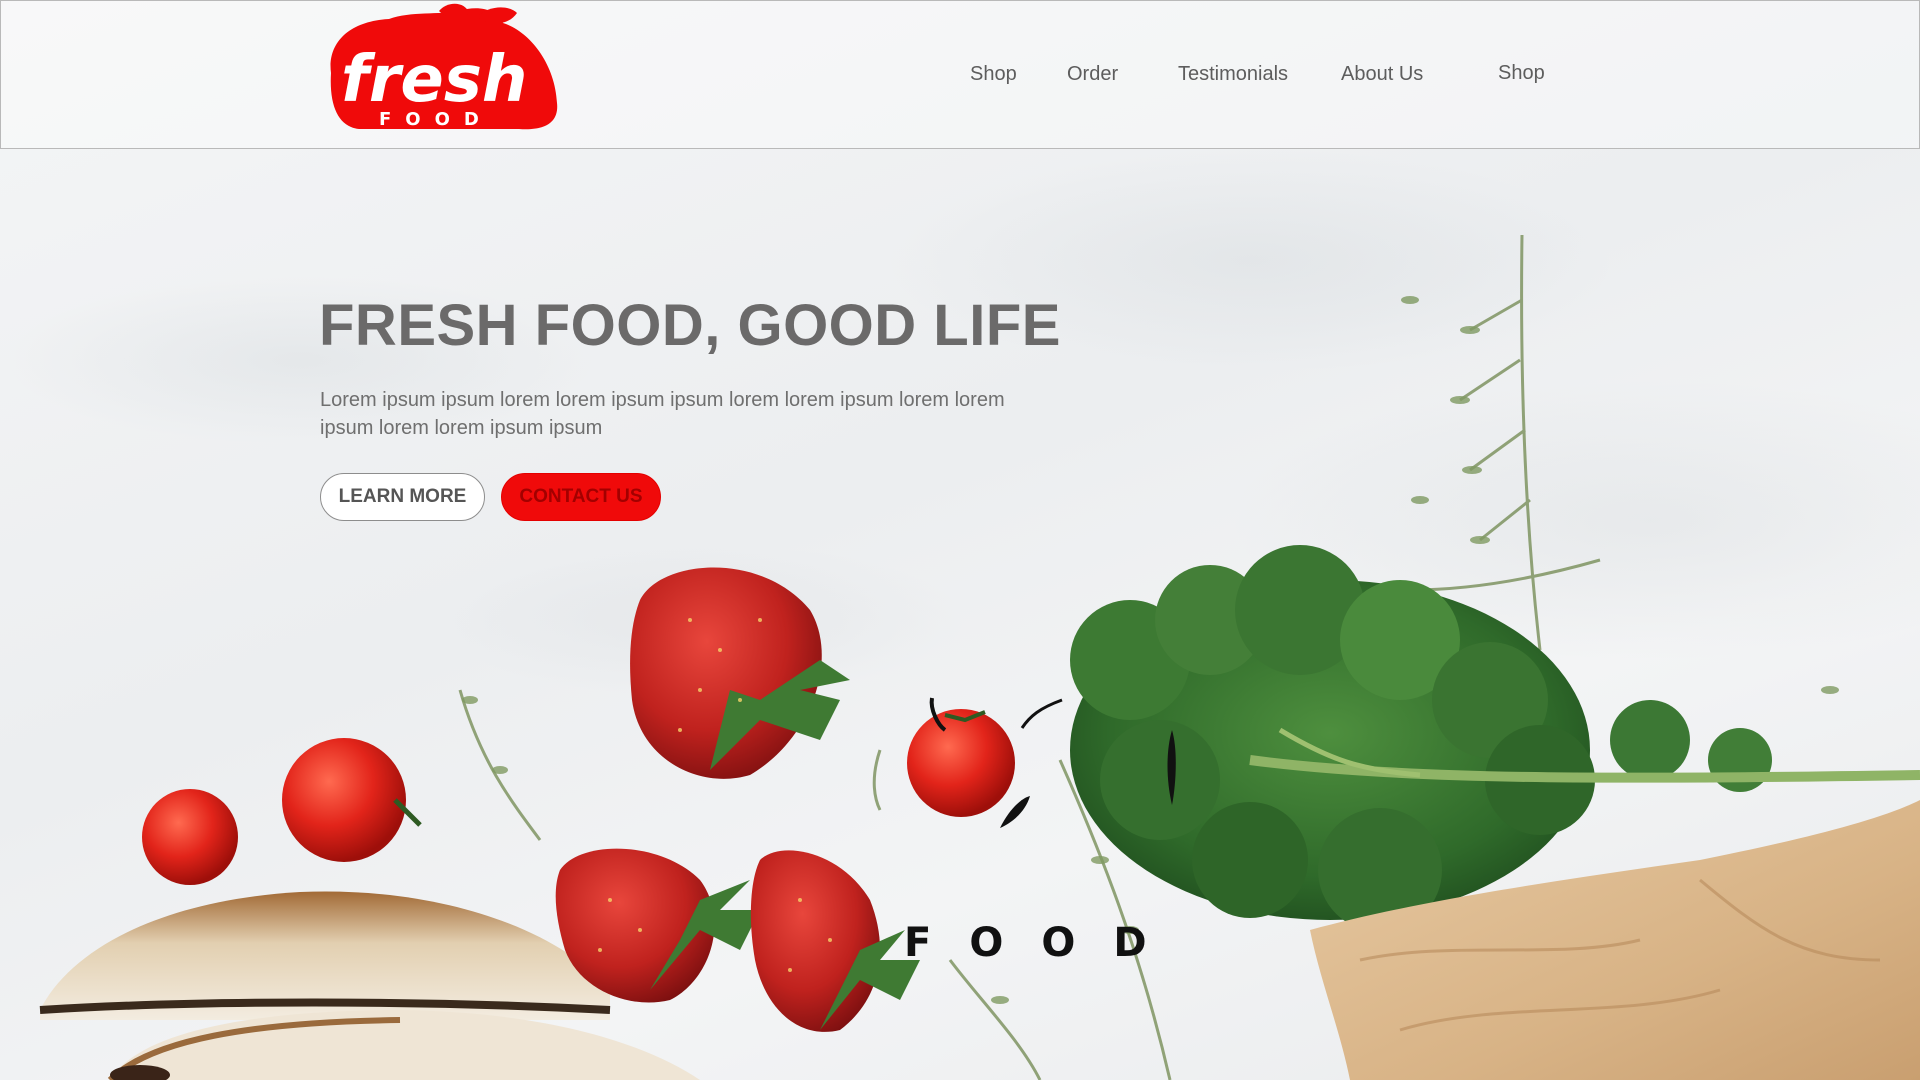  I want to click on nav-about-us: About Us, so click(1382, 74).